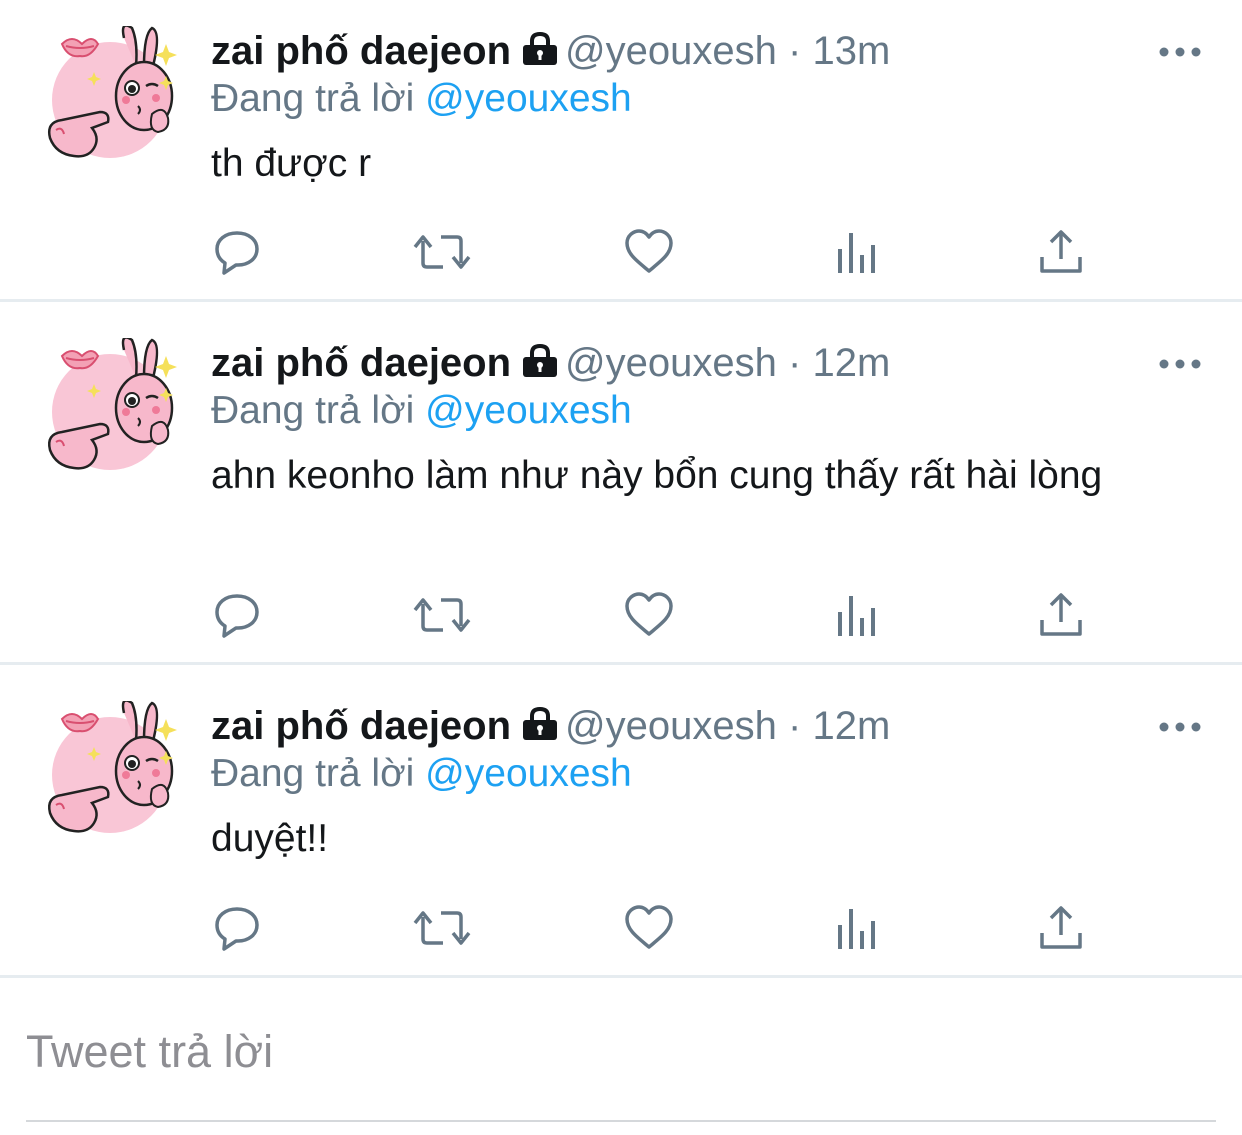  Describe the element at coordinates (270, 838) in the screenshot. I see `tweet-text: duyệt!!` at that location.